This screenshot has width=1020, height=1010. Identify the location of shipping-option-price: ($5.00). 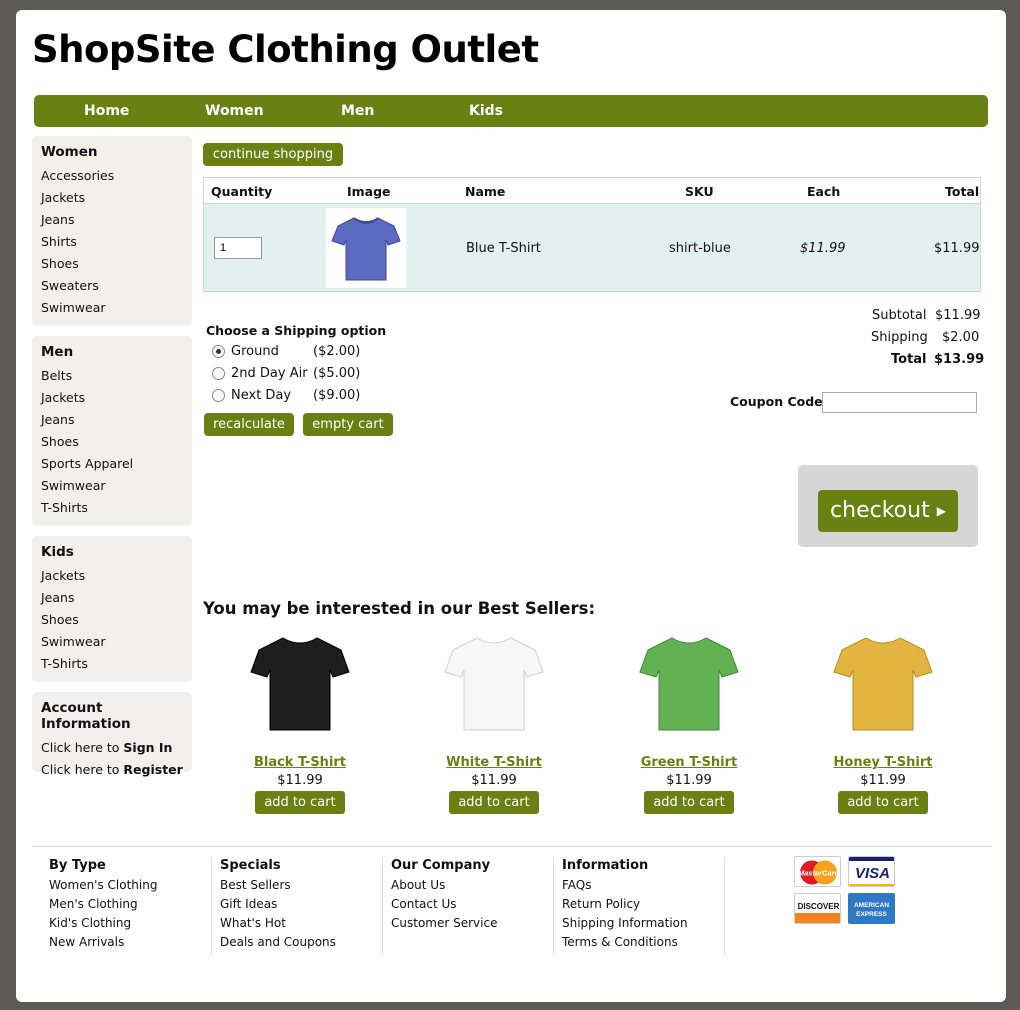
(337, 373).